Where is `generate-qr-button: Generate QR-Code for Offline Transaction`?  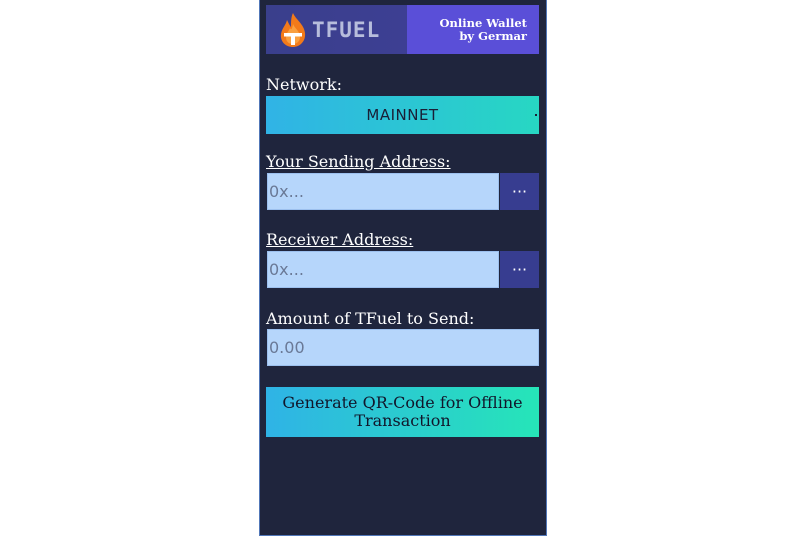
generate-qr-button: Generate QR-Code for Offline Transaction is located at coordinates (402, 412).